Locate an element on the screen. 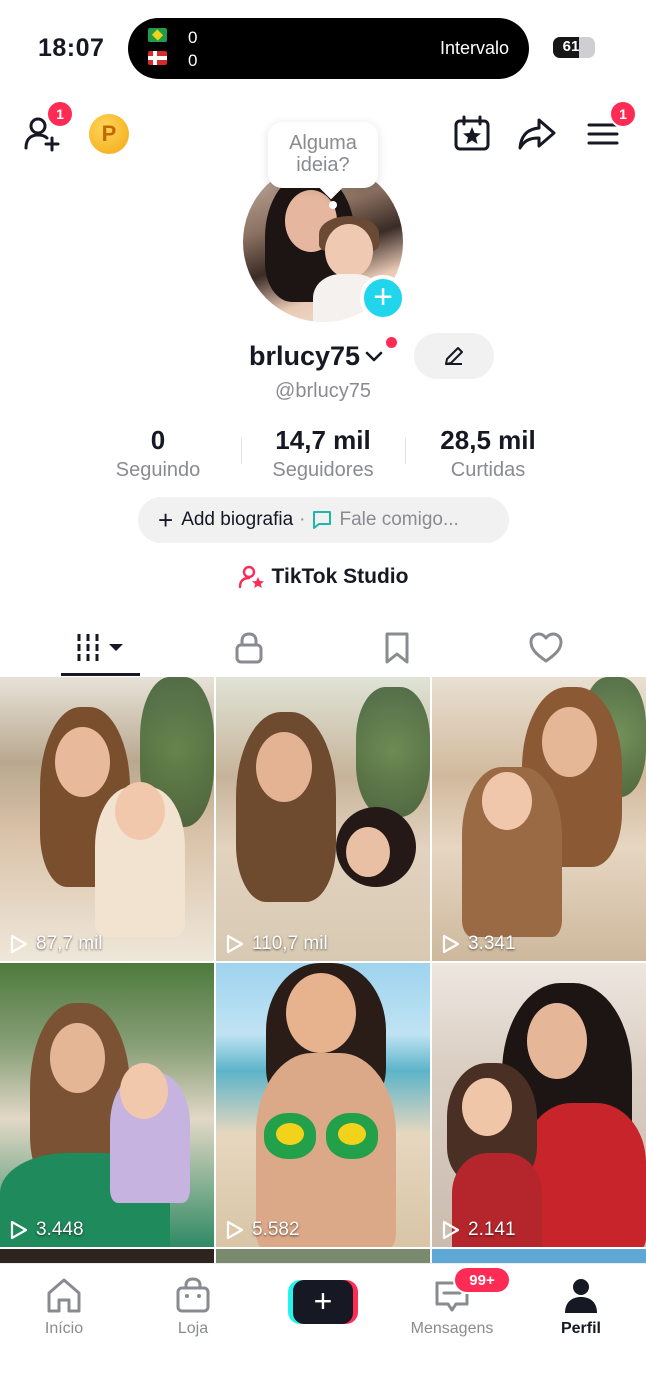 The image size is (646, 1400). stat-value: 0 is located at coordinates (158, 440).